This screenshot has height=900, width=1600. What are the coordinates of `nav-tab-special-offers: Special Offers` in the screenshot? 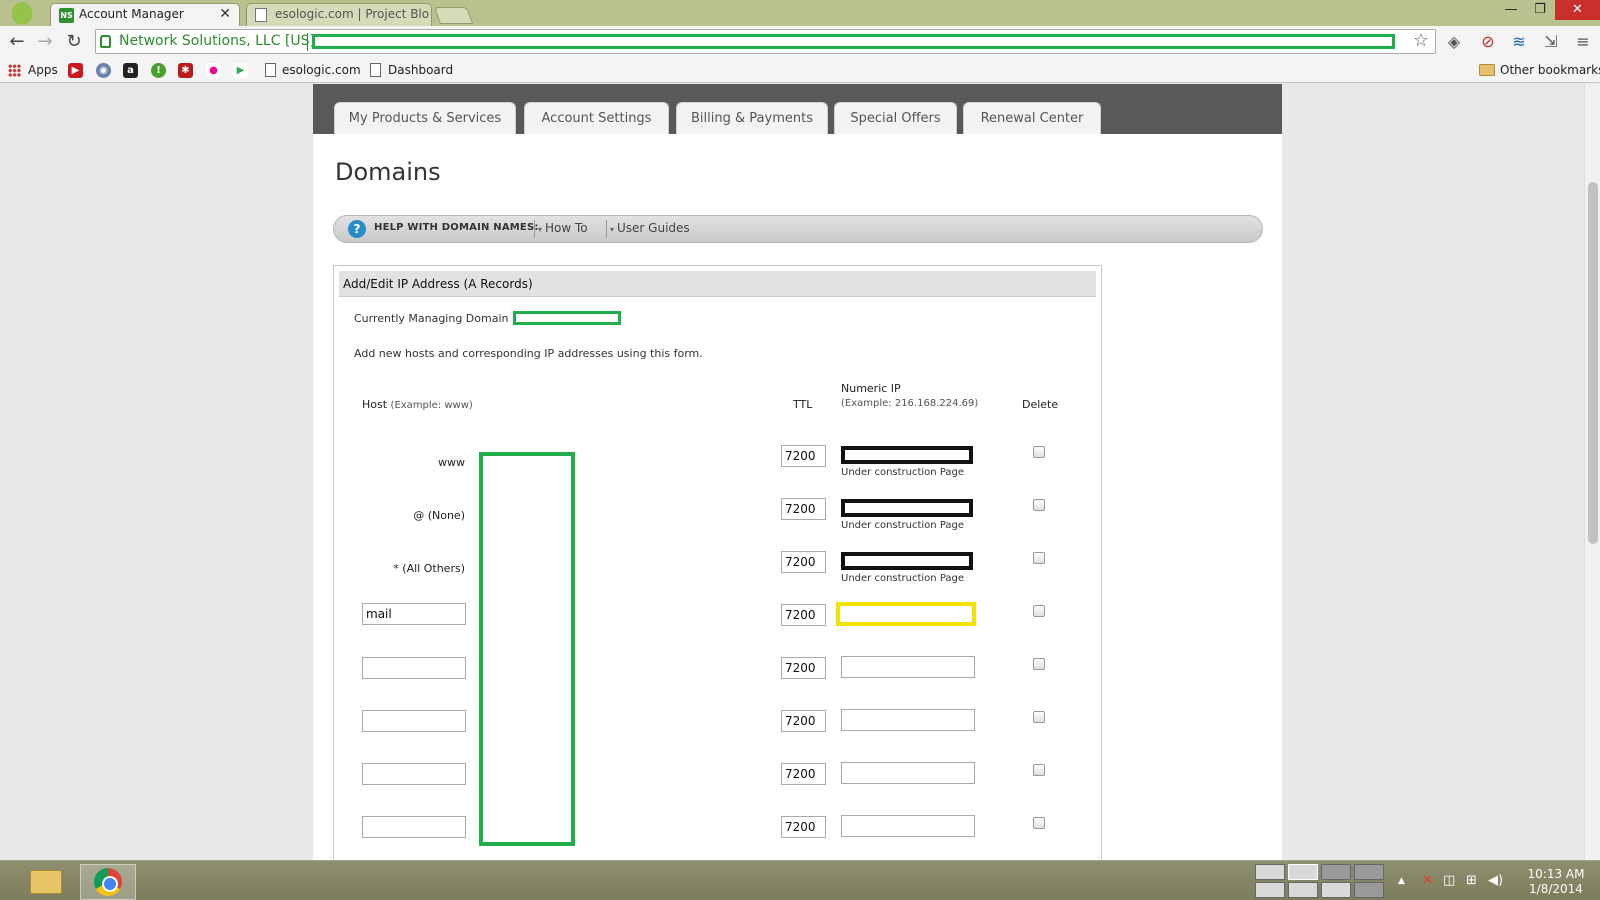 It's located at (895, 118).